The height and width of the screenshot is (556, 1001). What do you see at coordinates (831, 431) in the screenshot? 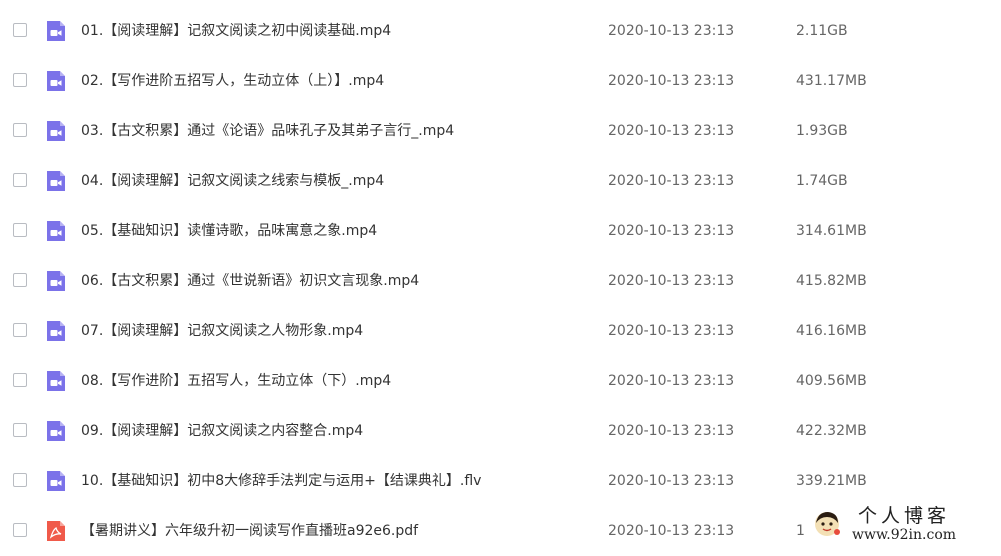
I see `file-size: 422.32MB` at bounding box center [831, 431].